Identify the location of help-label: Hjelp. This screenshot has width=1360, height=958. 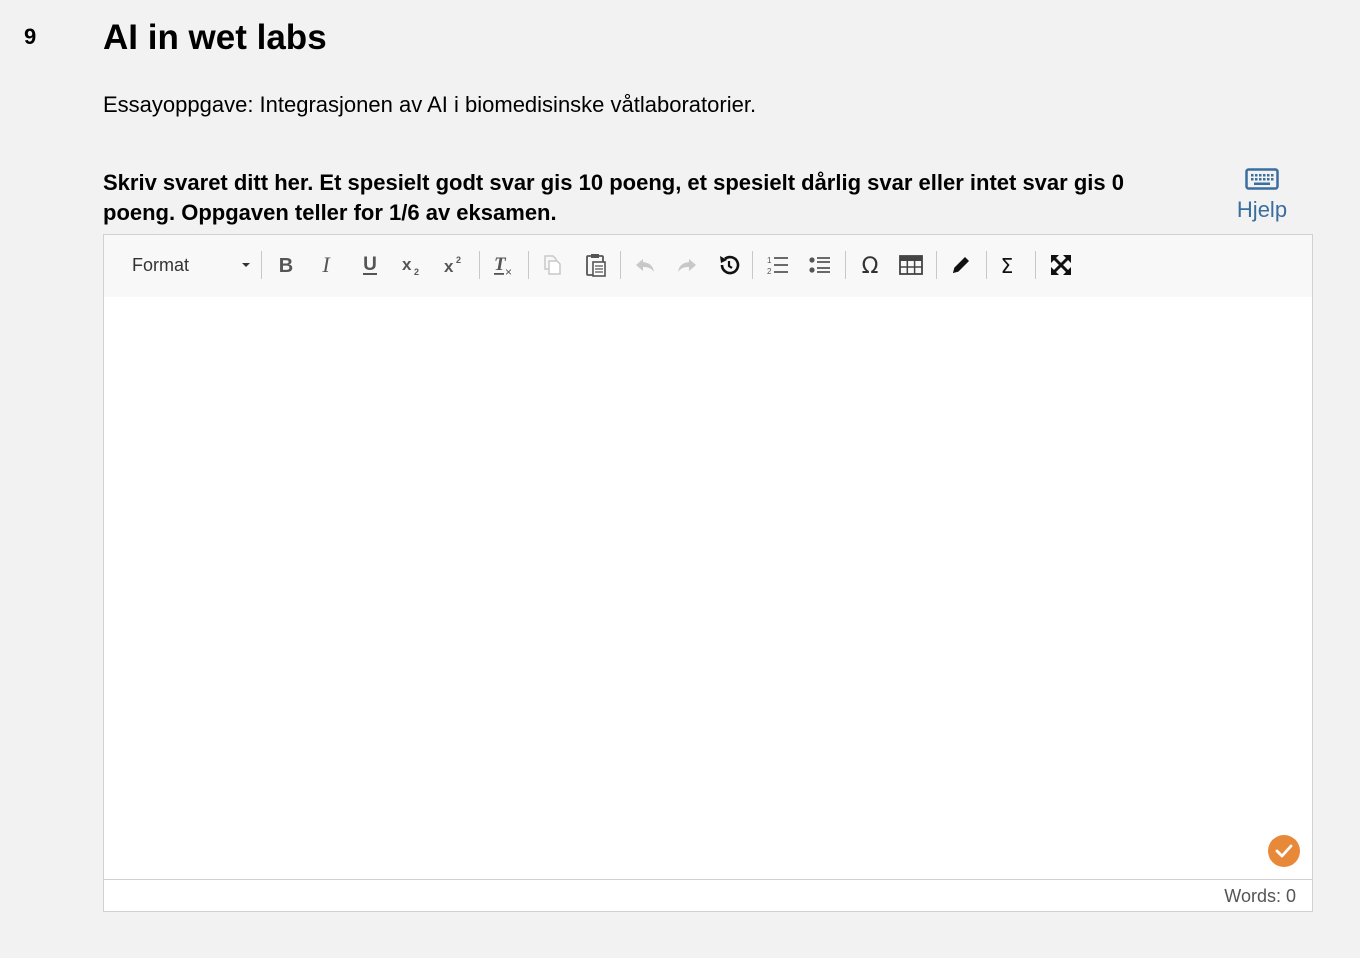
(1262, 209).